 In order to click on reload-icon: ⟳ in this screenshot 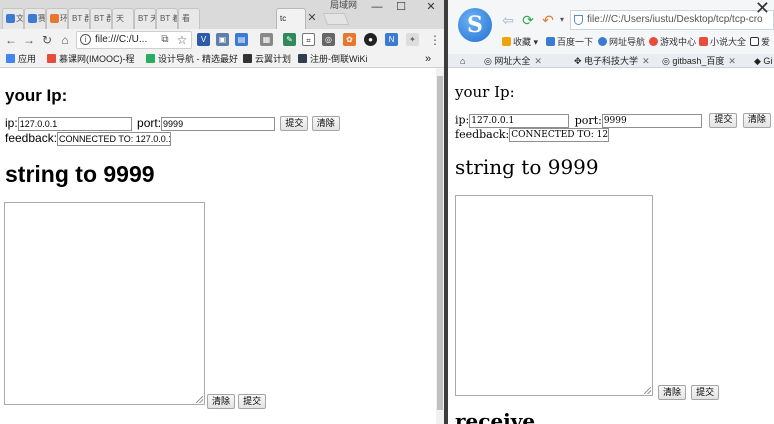, I will do `click(528, 20)`.